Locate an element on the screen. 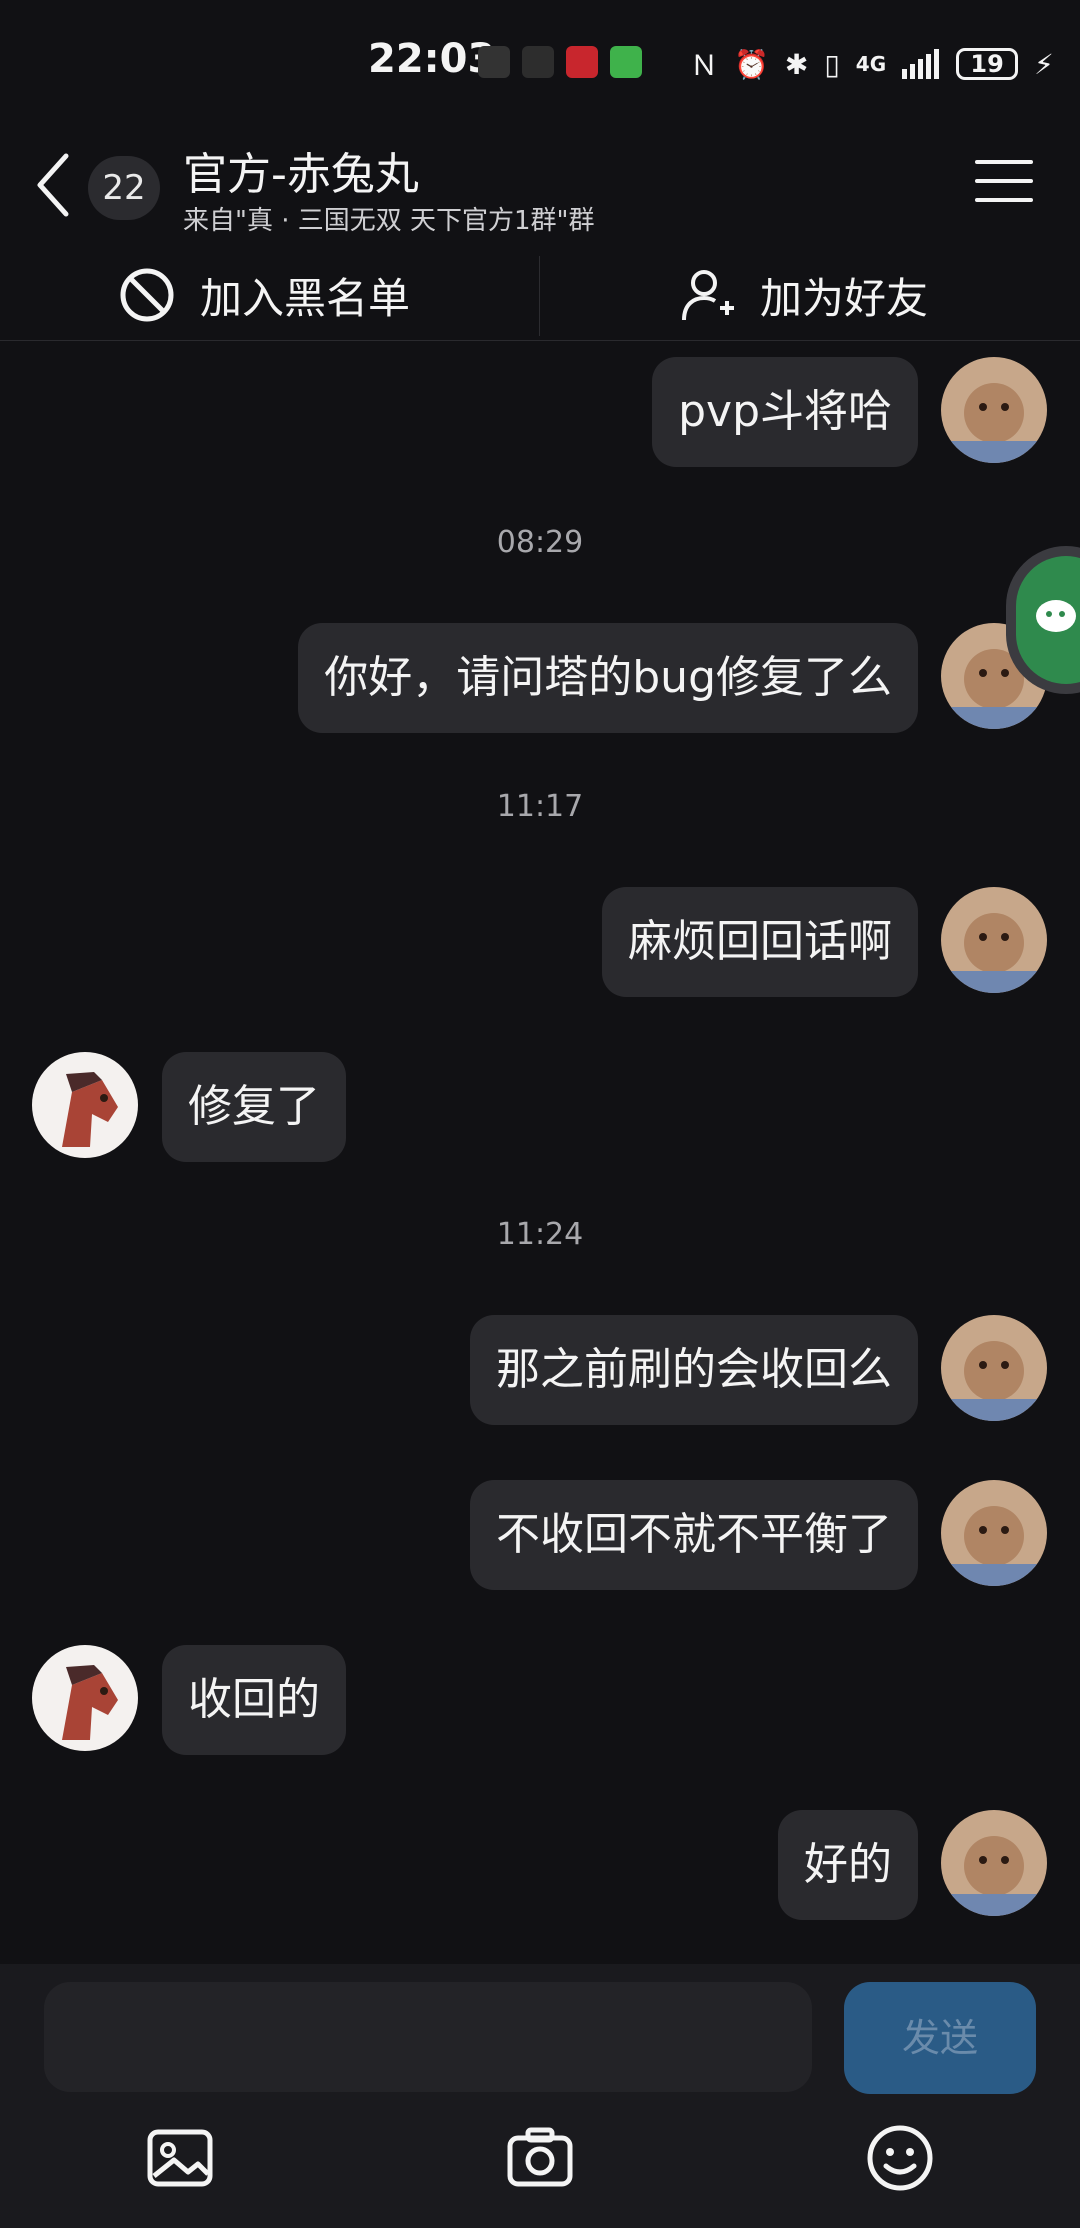 This screenshot has width=1080, height=2228. camera-icon is located at coordinates (540, 2158).